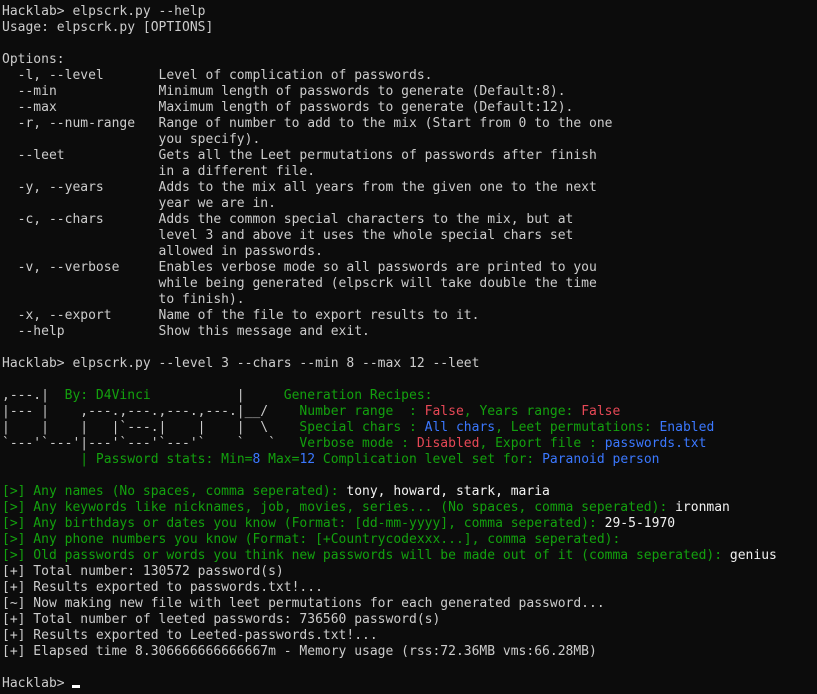 The height and width of the screenshot is (694, 817). I want to click on terminal-text-segment: Enabled, so click(687, 427).